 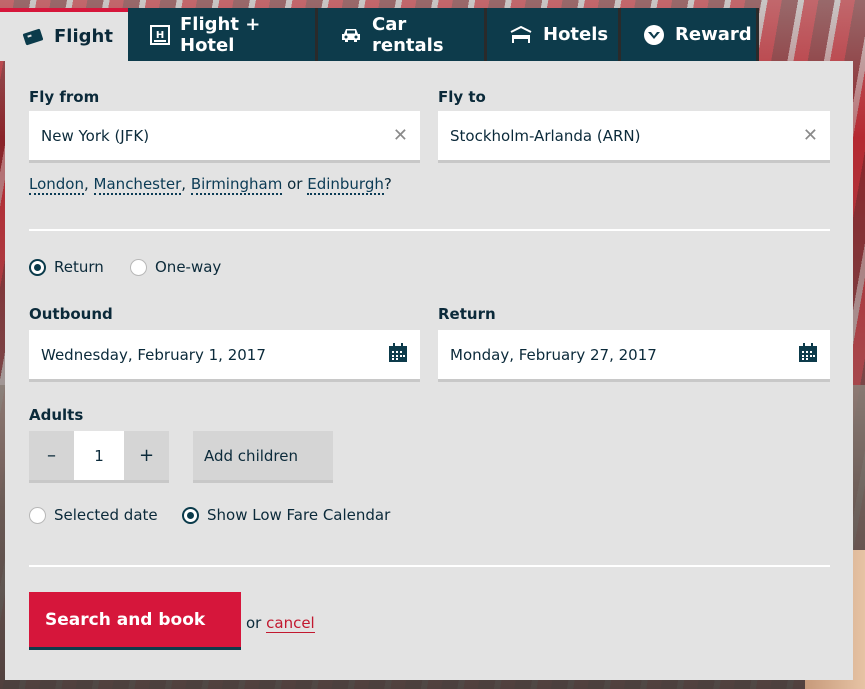 What do you see at coordinates (713, 34) in the screenshot?
I see `tab-reward-label: Reward` at bounding box center [713, 34].